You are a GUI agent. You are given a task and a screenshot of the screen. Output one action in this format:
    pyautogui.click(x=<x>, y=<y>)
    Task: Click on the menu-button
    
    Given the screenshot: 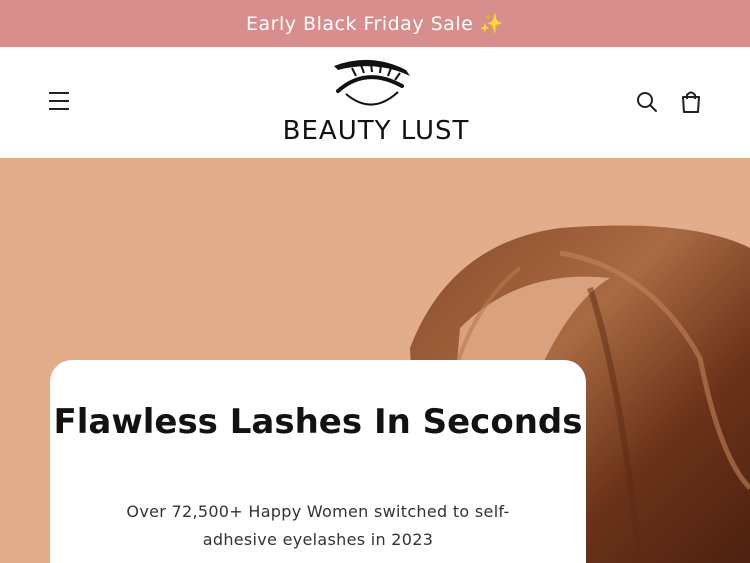 What is the action you would take?
    pyautogui.click(x=60, y=102)
    